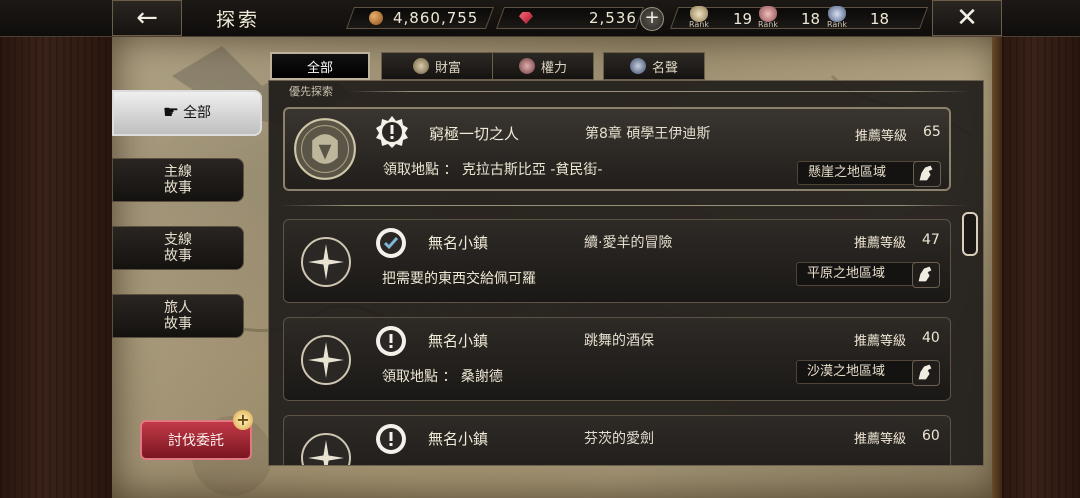 This screenshot has height=498, width=1080. What do you see at coordinates (652, 19) in the screenshot?
I see `buy-gems-plus-button: +` at bounding box center [652, 19].